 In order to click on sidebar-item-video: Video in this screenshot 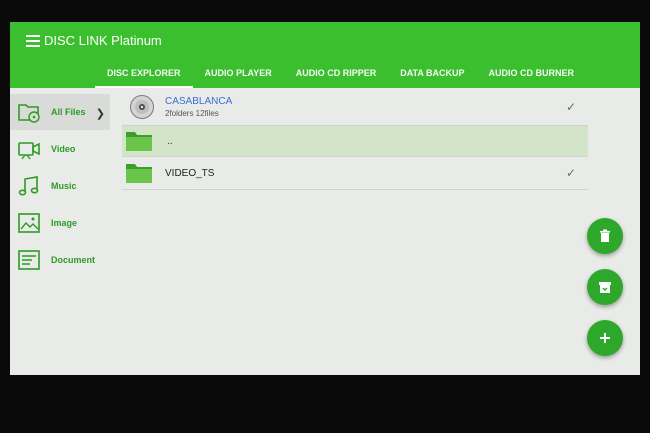, I will do `click(60, 149)`.